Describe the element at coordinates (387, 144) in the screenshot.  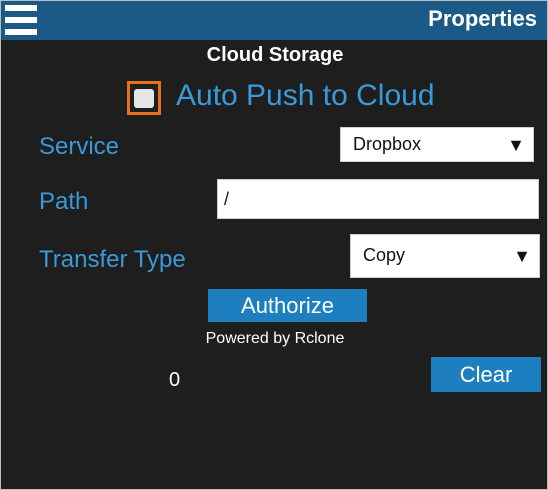
I see `service-select-value: Dropbox` at that location.